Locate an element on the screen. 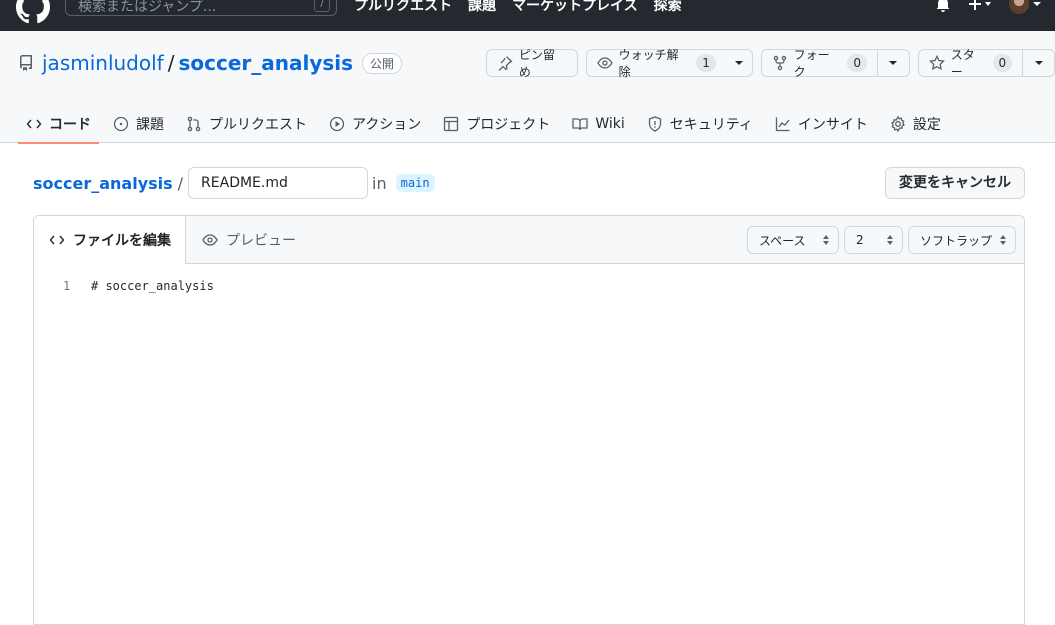 Image resolution: width=1055 pixels, height=625 pixels. tab-code: コード is located at coordinates (58, 124).